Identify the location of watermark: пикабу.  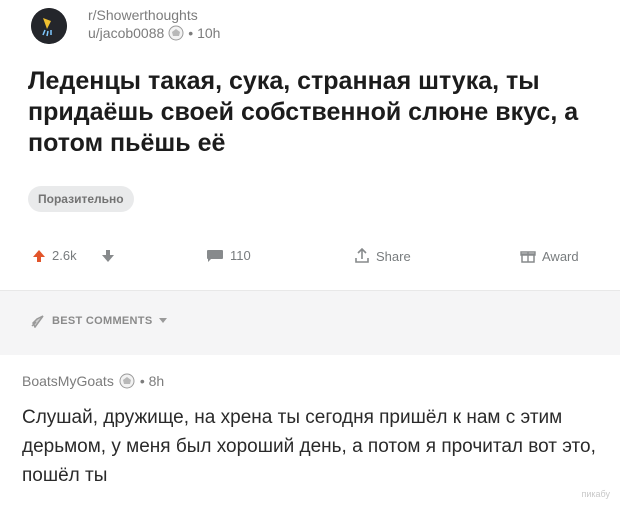
(596, 494).